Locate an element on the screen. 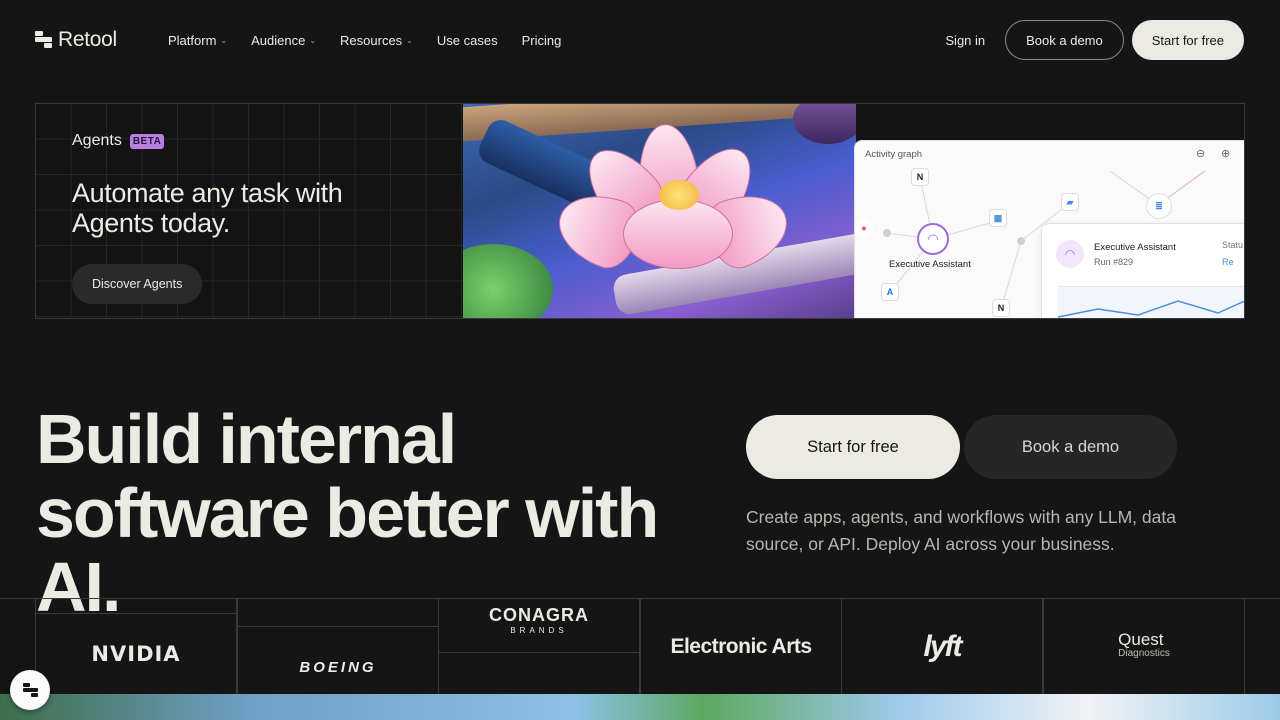 The image size is (1280, 720). logo-cell-boeing: BOEING is located at coordinates (338, 660).